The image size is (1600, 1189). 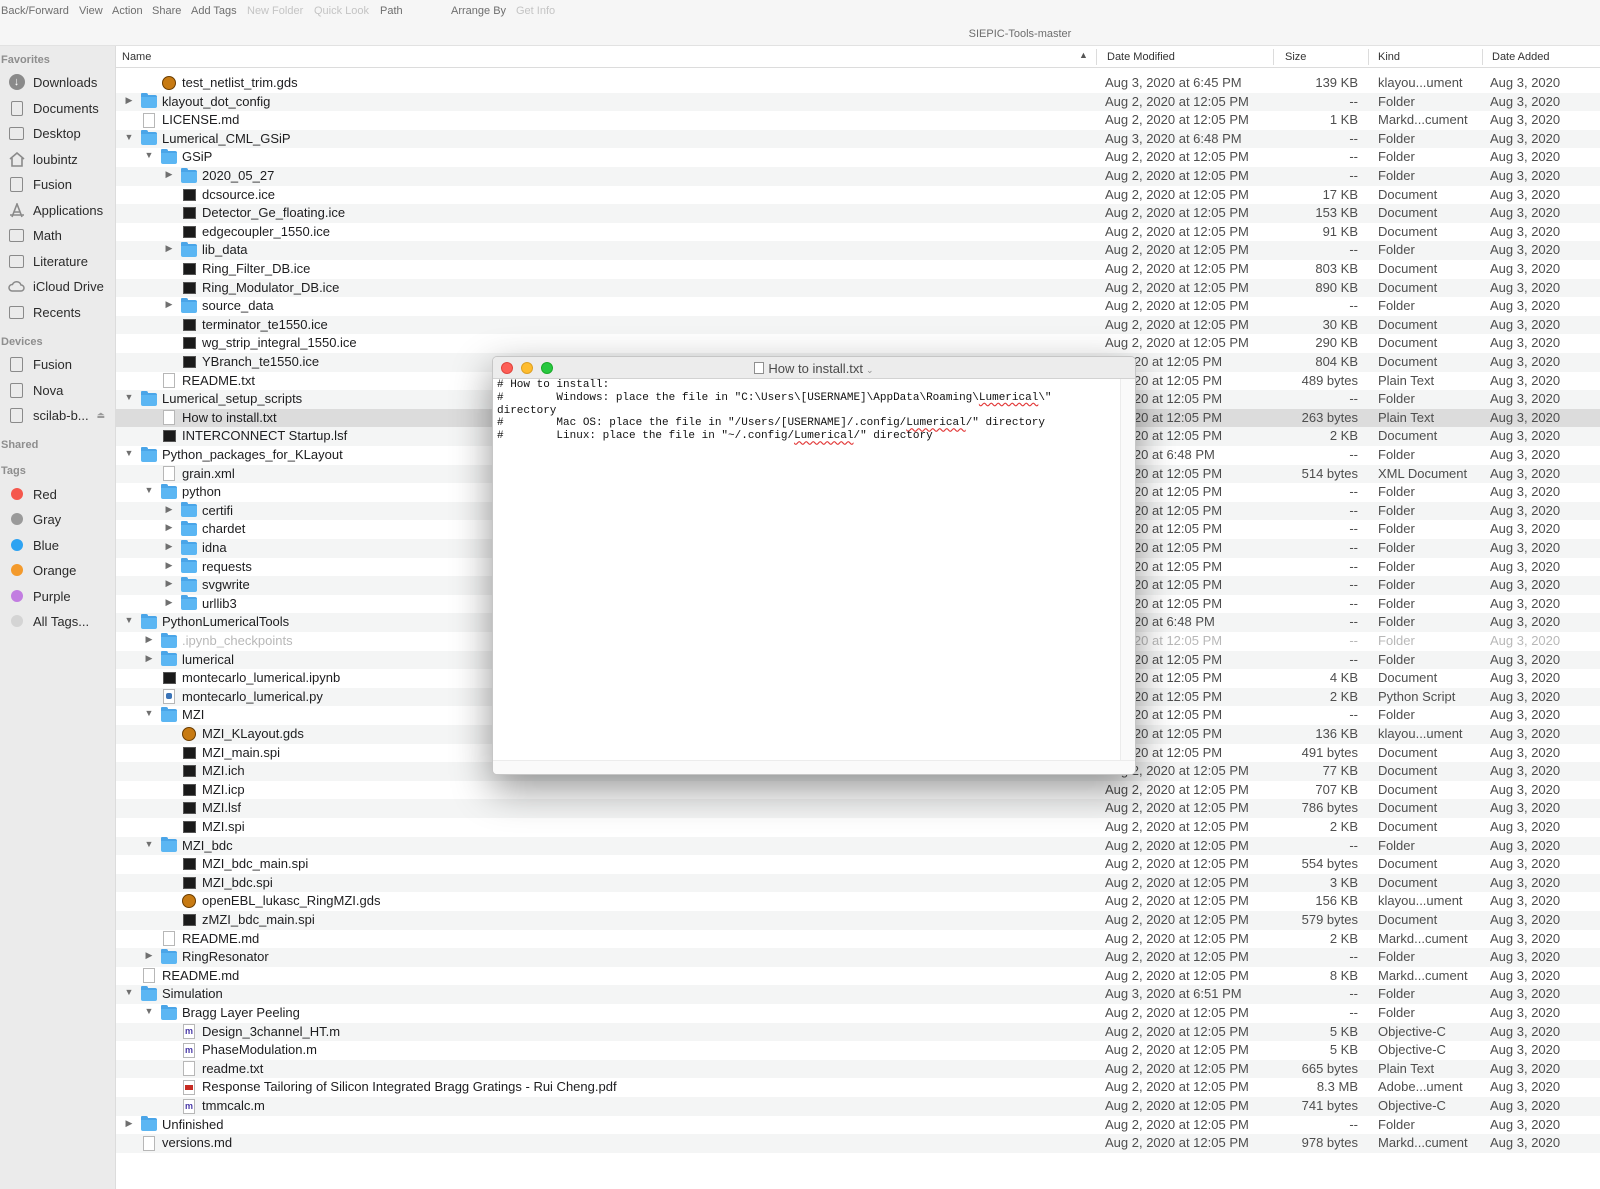 I want to click on sidebar-item-fusion: Fusion, so click(x=60, y=184).